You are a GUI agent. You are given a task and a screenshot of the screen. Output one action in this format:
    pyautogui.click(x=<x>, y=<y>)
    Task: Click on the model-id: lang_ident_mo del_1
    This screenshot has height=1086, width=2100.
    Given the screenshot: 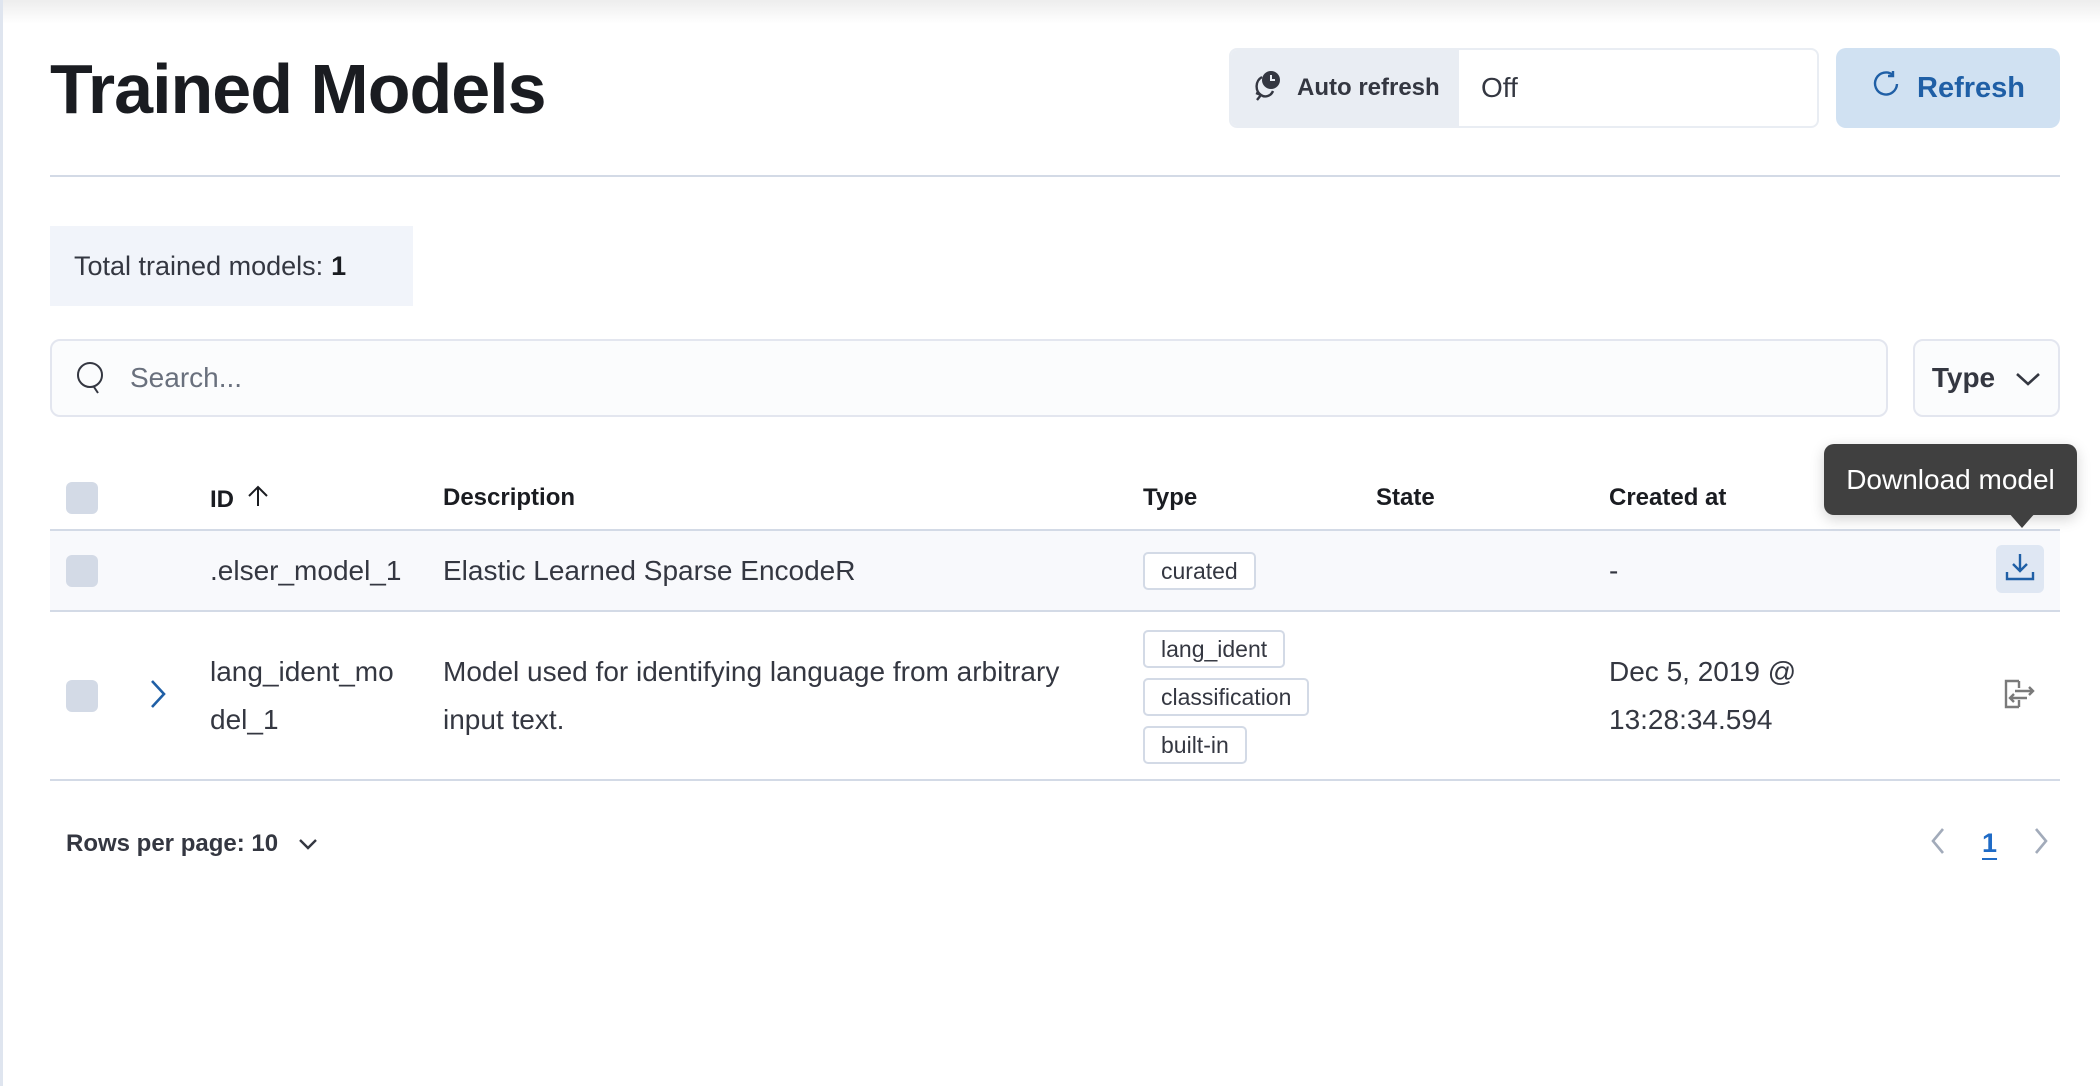 What is the action you would take?
    pyautogui.click(x=302, y=695)
    